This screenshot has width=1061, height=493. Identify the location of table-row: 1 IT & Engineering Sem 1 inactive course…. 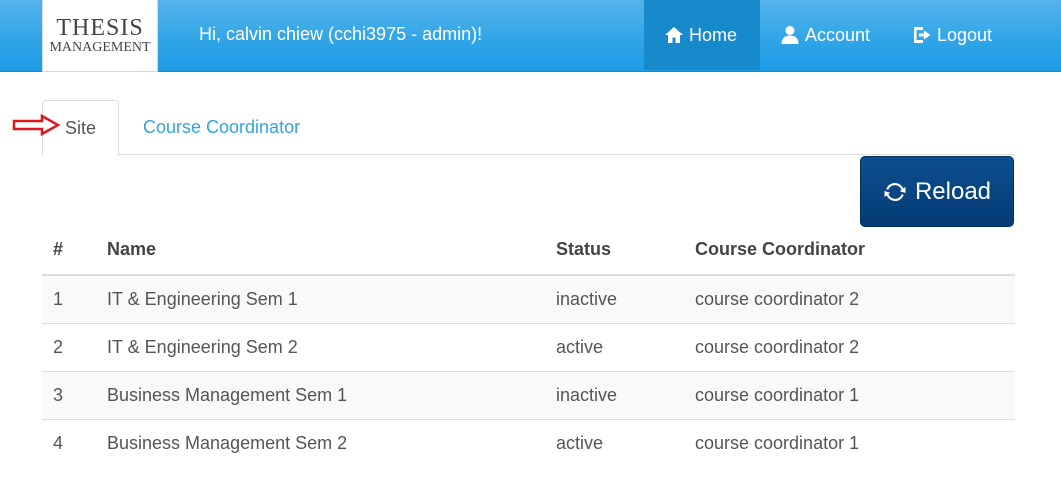
(528, 299).